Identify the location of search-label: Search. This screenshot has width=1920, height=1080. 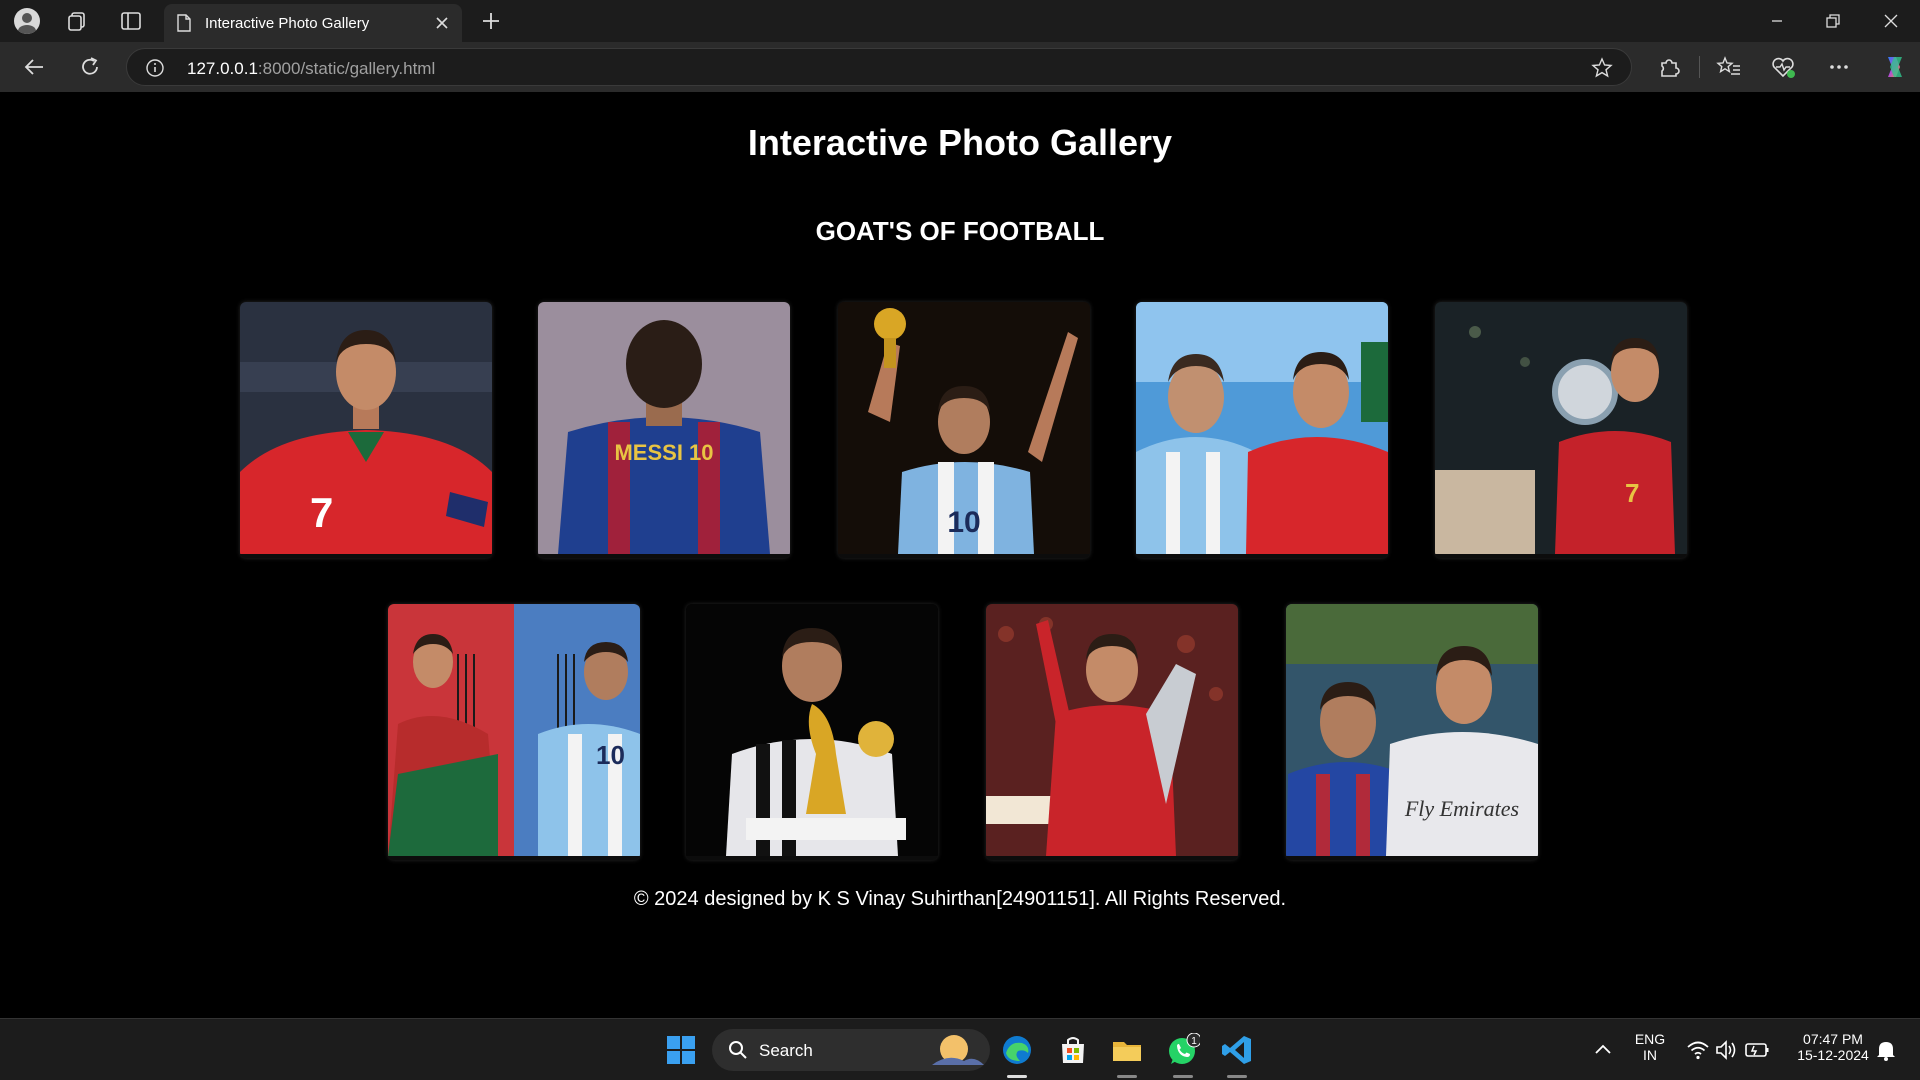
(786, 1050).